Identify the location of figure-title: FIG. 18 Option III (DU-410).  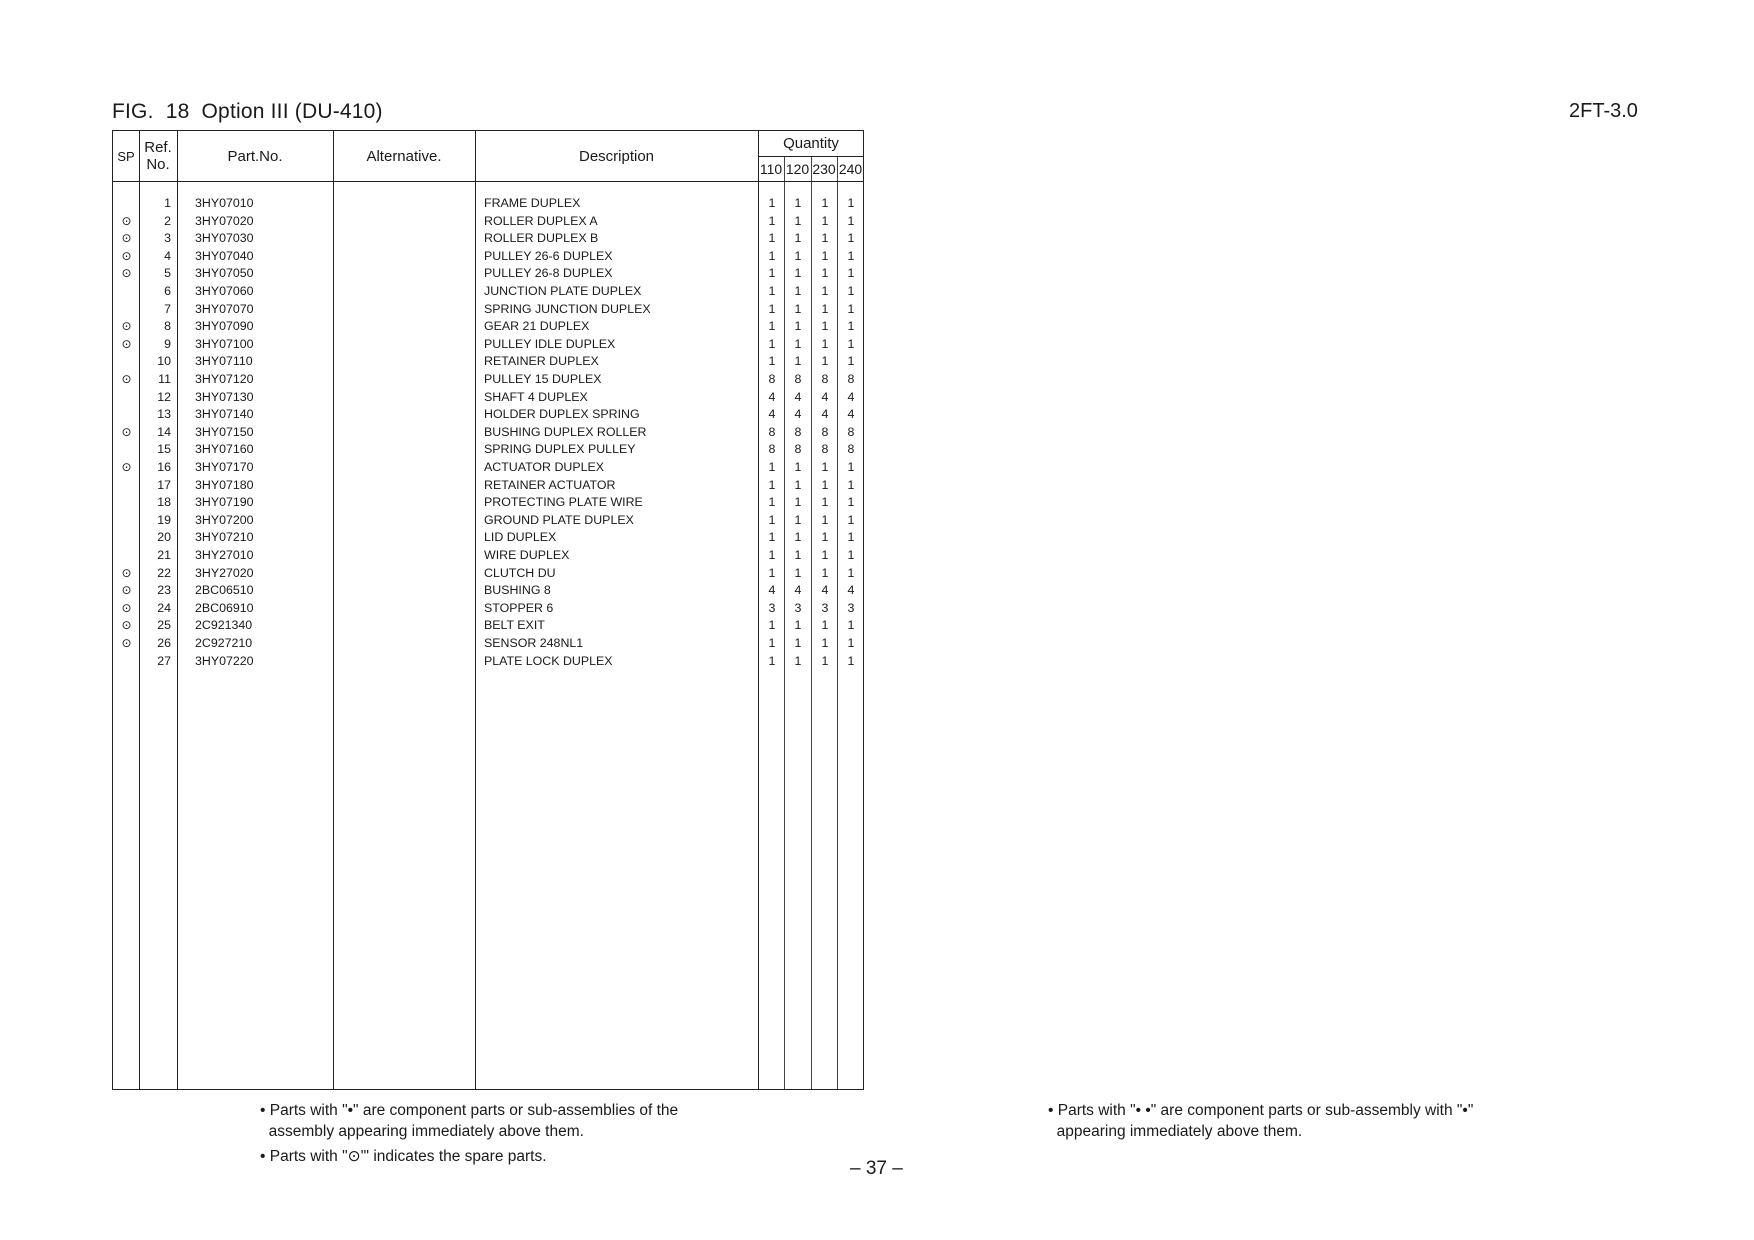
(247, 111).